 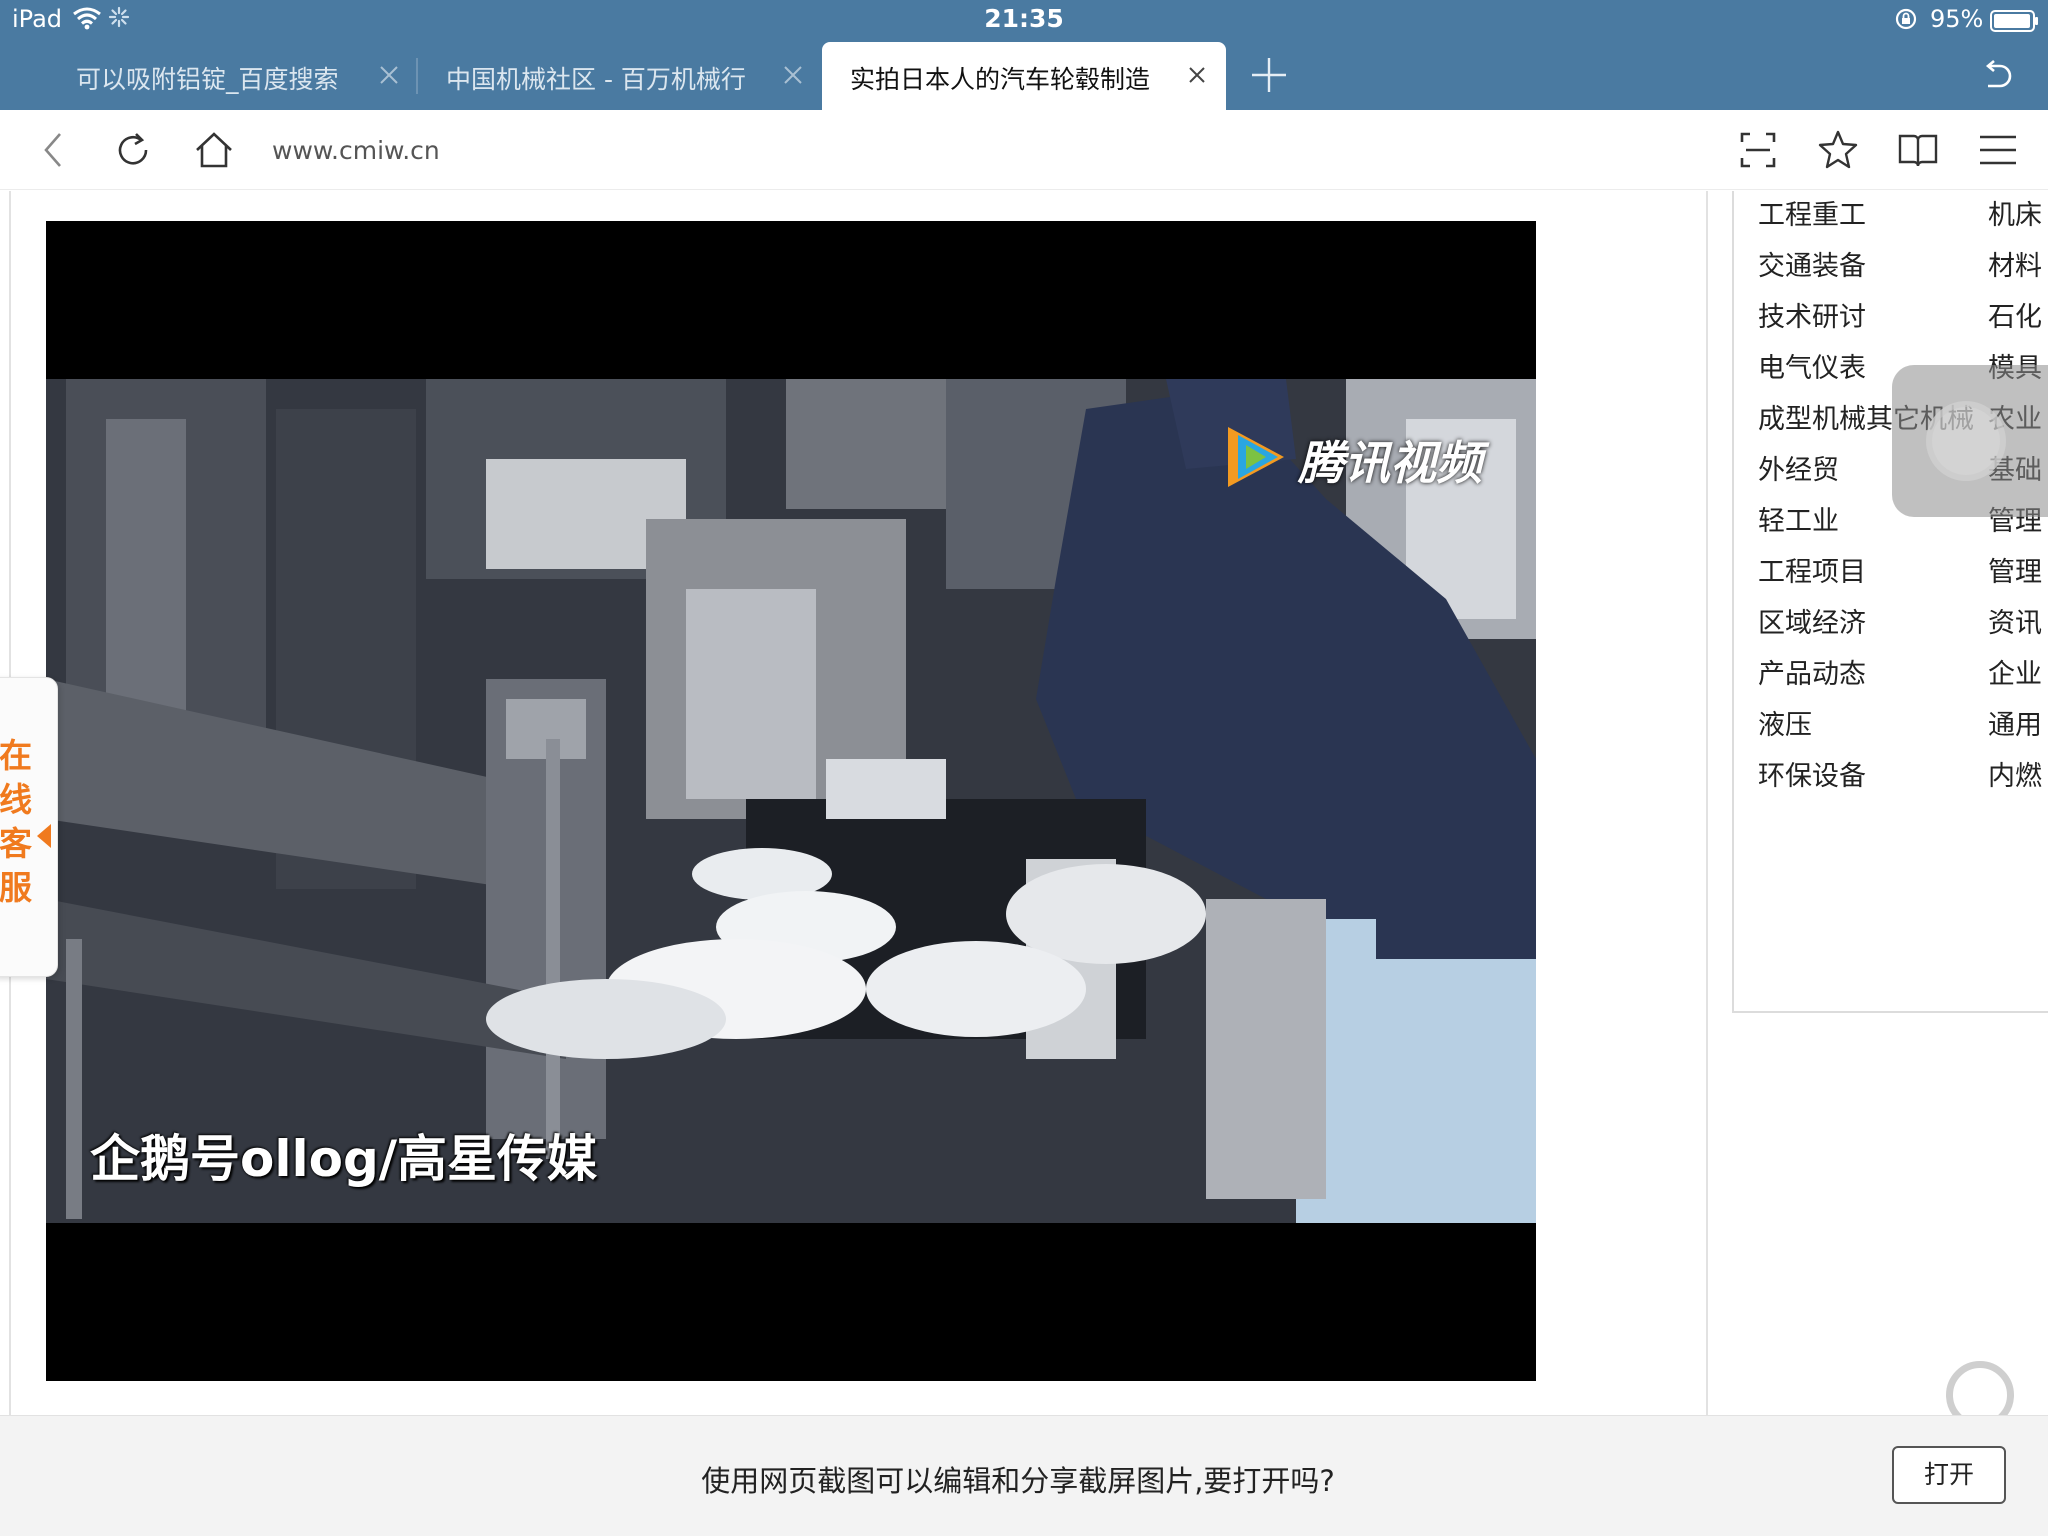 What do you see at coordinates (1903, 722) in the screenshot?
I see `category-row: 液压 通用` at bounding box center [1903, 722].